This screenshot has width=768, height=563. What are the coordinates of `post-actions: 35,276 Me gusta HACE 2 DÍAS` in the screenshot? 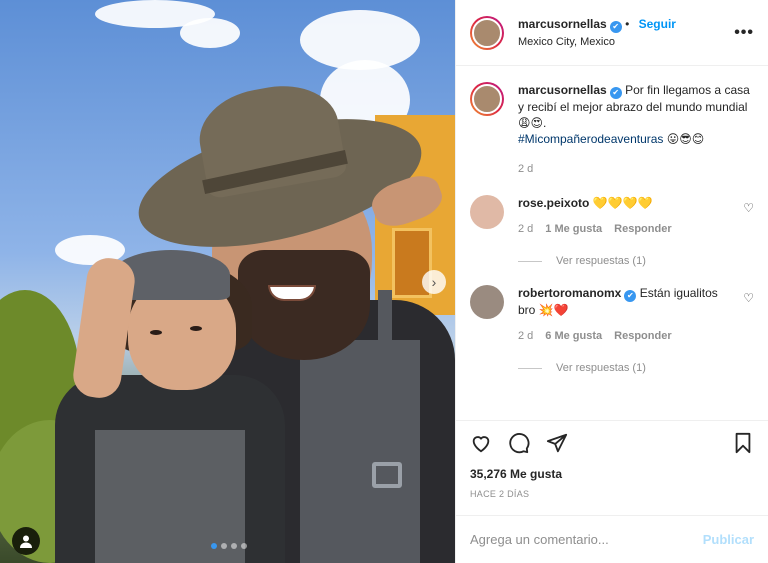 It's located at (612, 467).